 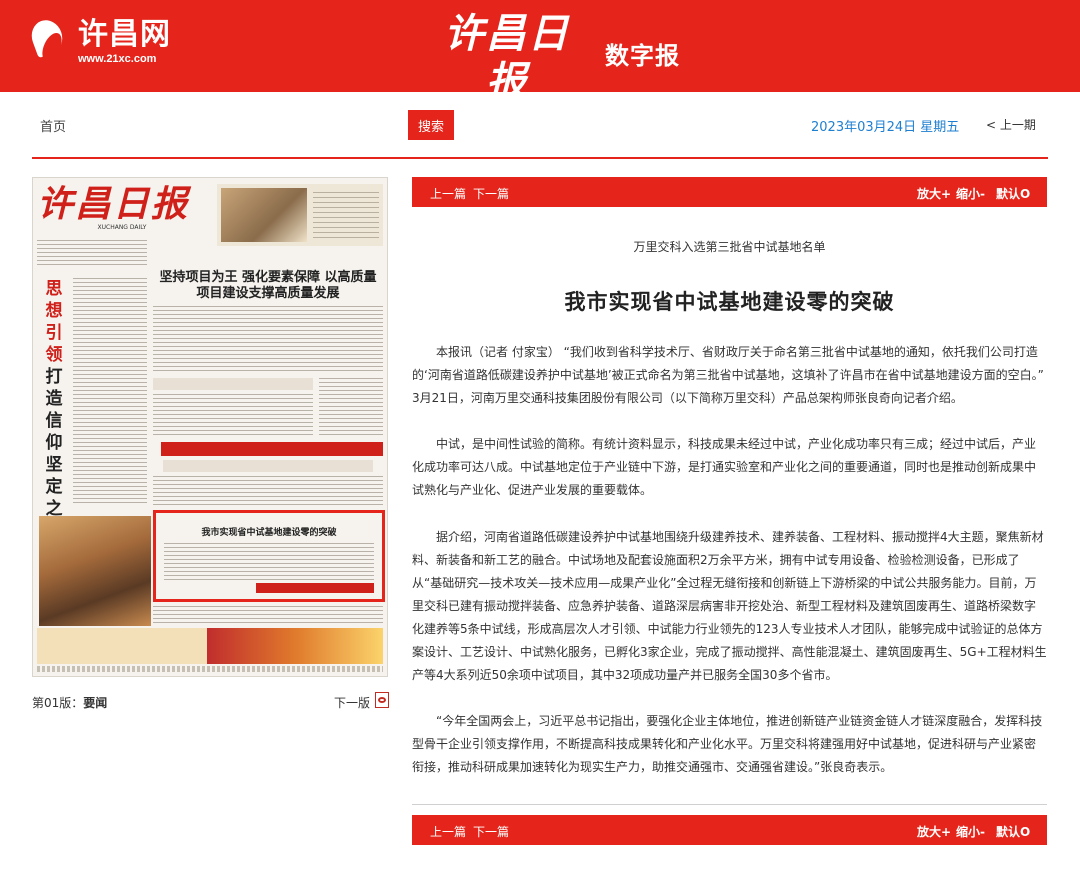 I want to click on pdf-icon, so click(x=382, y=700).